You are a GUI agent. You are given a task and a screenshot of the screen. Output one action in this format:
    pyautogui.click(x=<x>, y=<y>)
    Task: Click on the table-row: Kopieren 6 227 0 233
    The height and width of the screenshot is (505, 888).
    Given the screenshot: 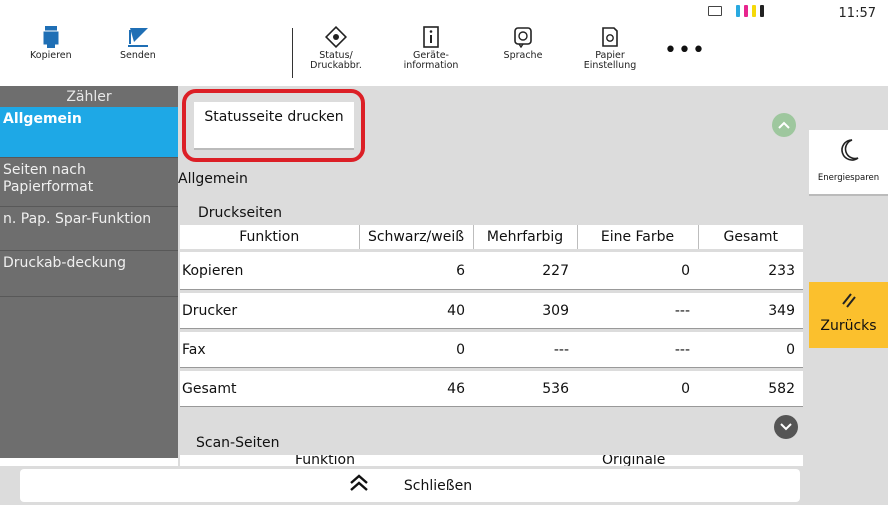 What is the action you would take?
    pyautogui.click(x=491, y=272)
    